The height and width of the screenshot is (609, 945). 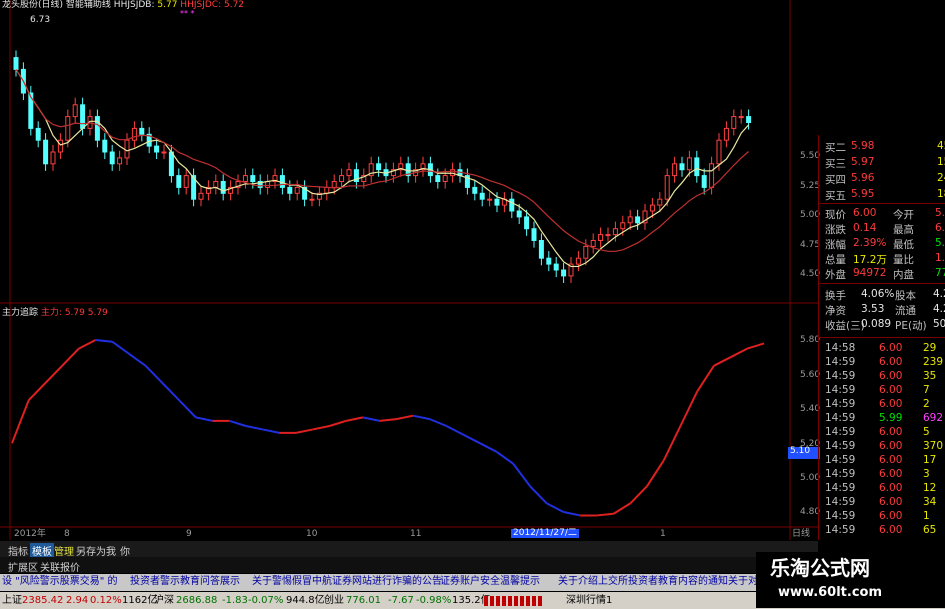 I want to click on panel-divider, so click(x=882, y=337).